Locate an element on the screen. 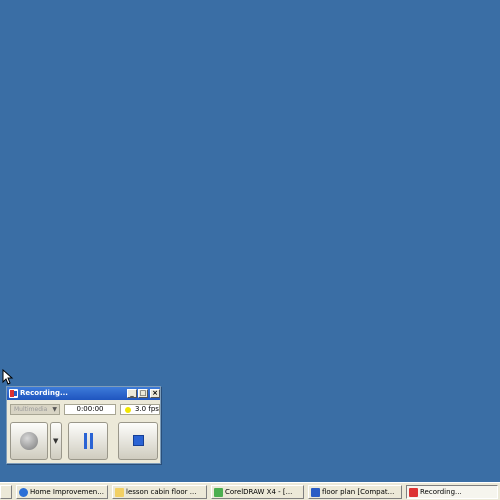 Image resolution: width=500 pixels, height=500 pixels. start-button is located at coordinates (6, 492).